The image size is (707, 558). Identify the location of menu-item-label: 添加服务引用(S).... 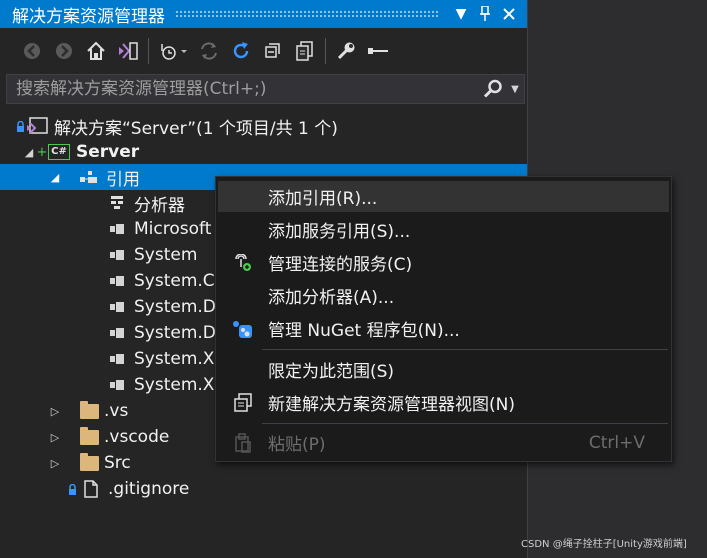
(339, 232).